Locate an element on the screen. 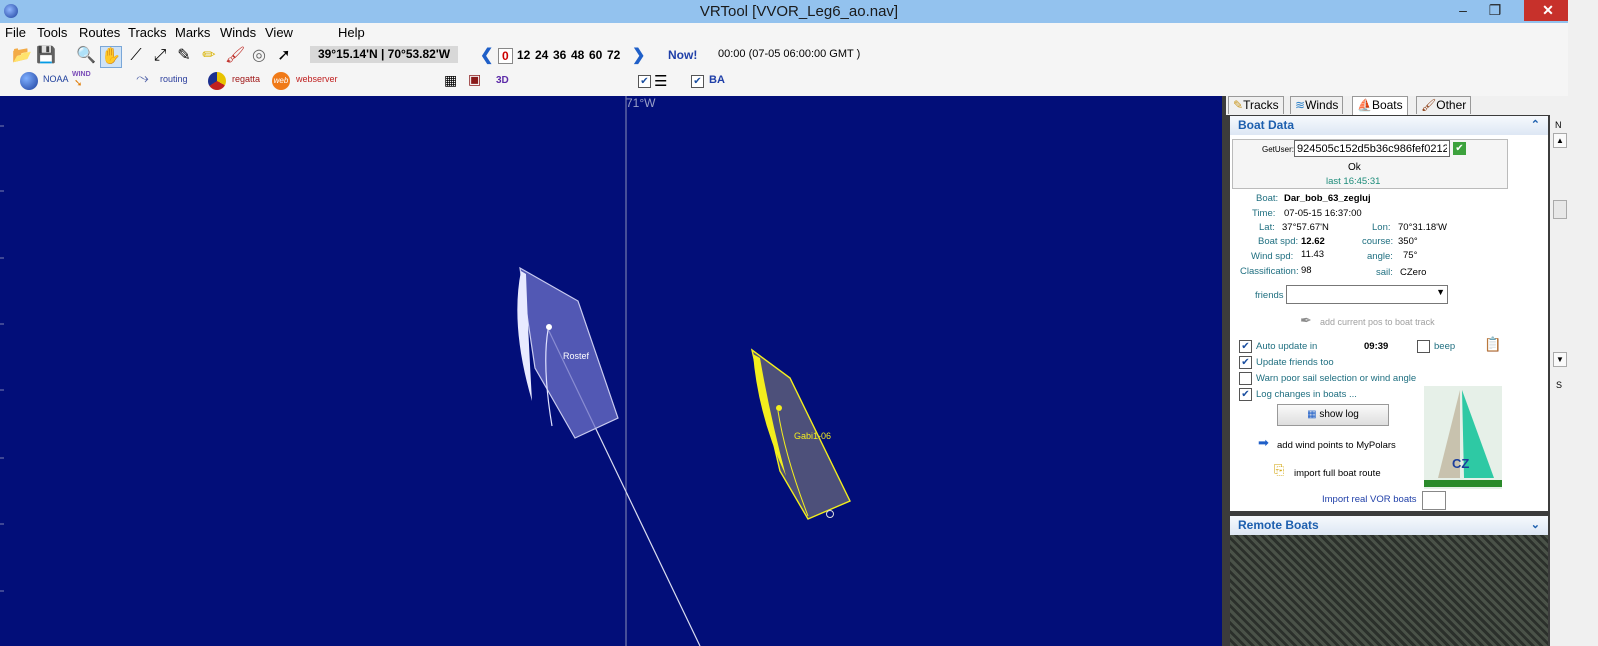 The height and width of the screenshot is (646, 1598). regatta-link: regatta is located at coordinates (246, 79).